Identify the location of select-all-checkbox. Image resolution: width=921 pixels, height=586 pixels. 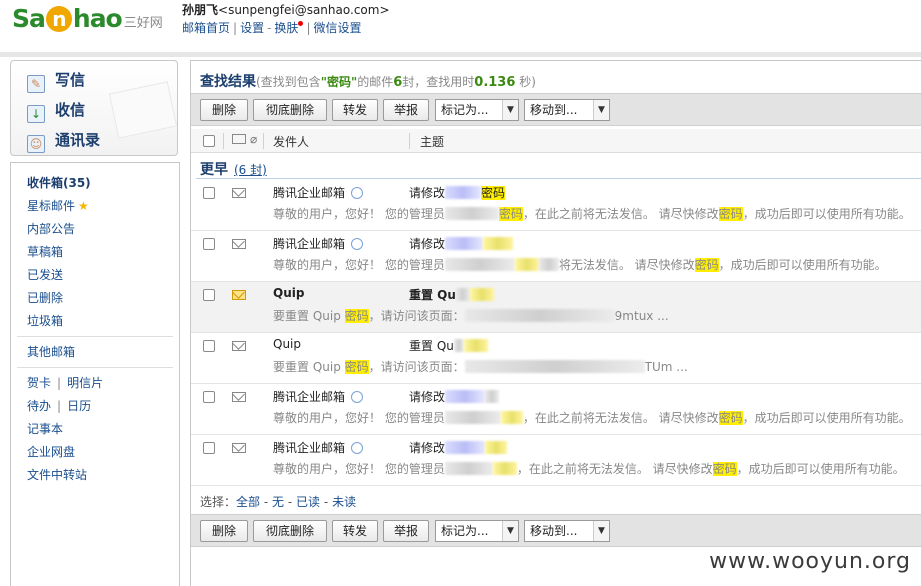
(209, 141).